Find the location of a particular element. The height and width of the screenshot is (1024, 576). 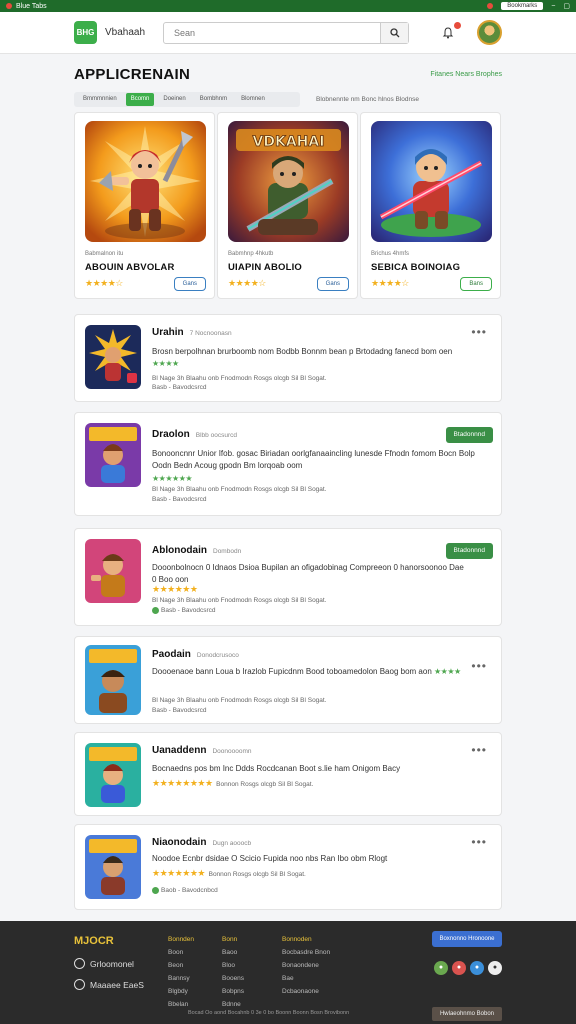

tab-4: Blomnen is located at coordinates (253, 99).